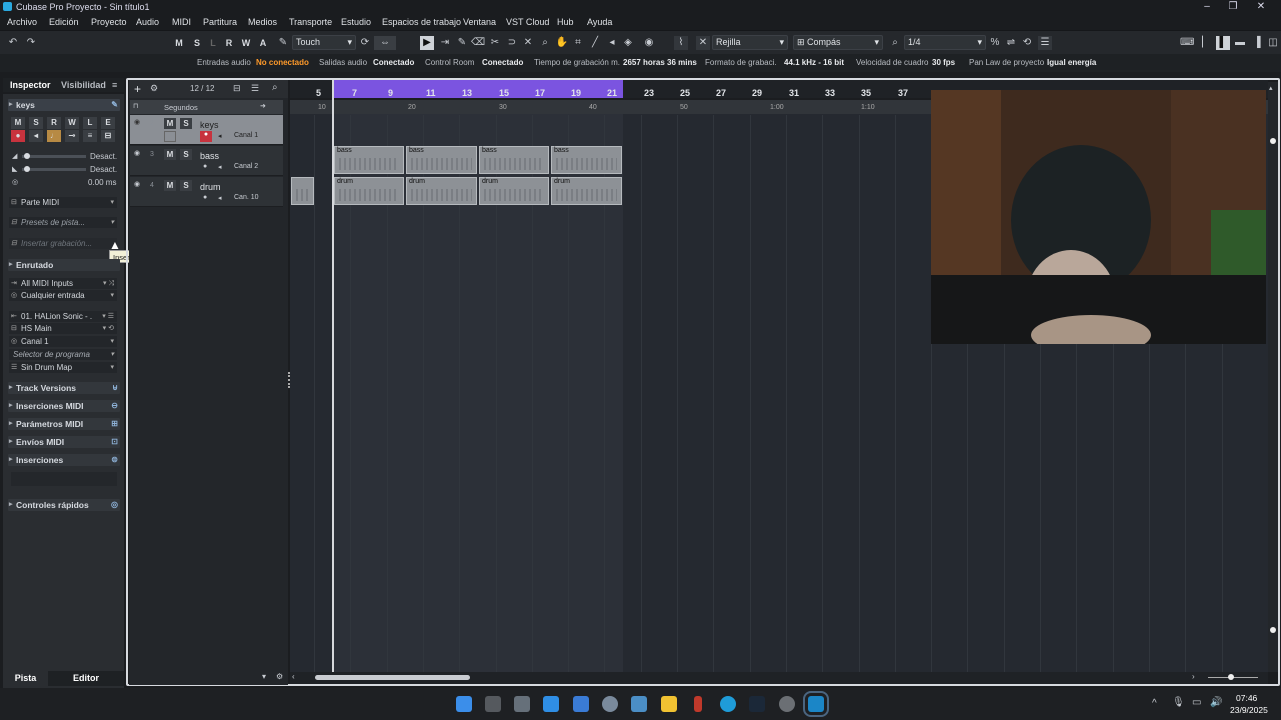 The height and width of the screenshot is (720, 1281). Describe the element at coordinates (206, 136) in the screenshot. I see `record-enable-icon: ●` at that location.